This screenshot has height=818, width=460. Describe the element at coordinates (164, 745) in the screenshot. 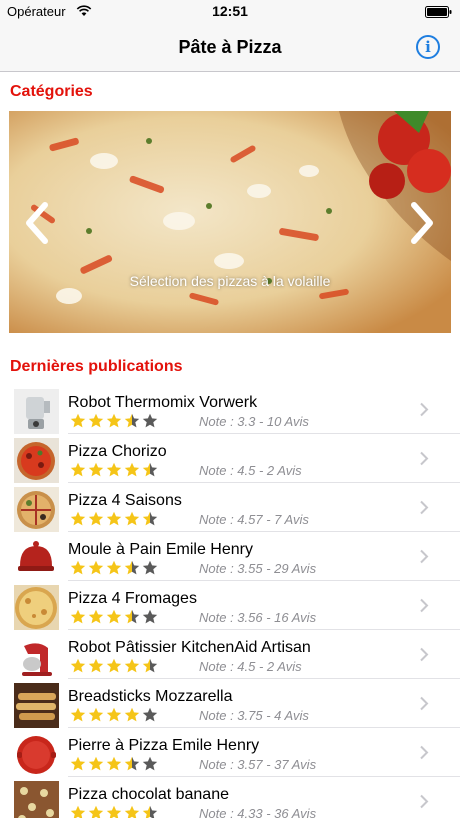

I see `item-title: Pierre à Pizza Emile Henry` at that location.